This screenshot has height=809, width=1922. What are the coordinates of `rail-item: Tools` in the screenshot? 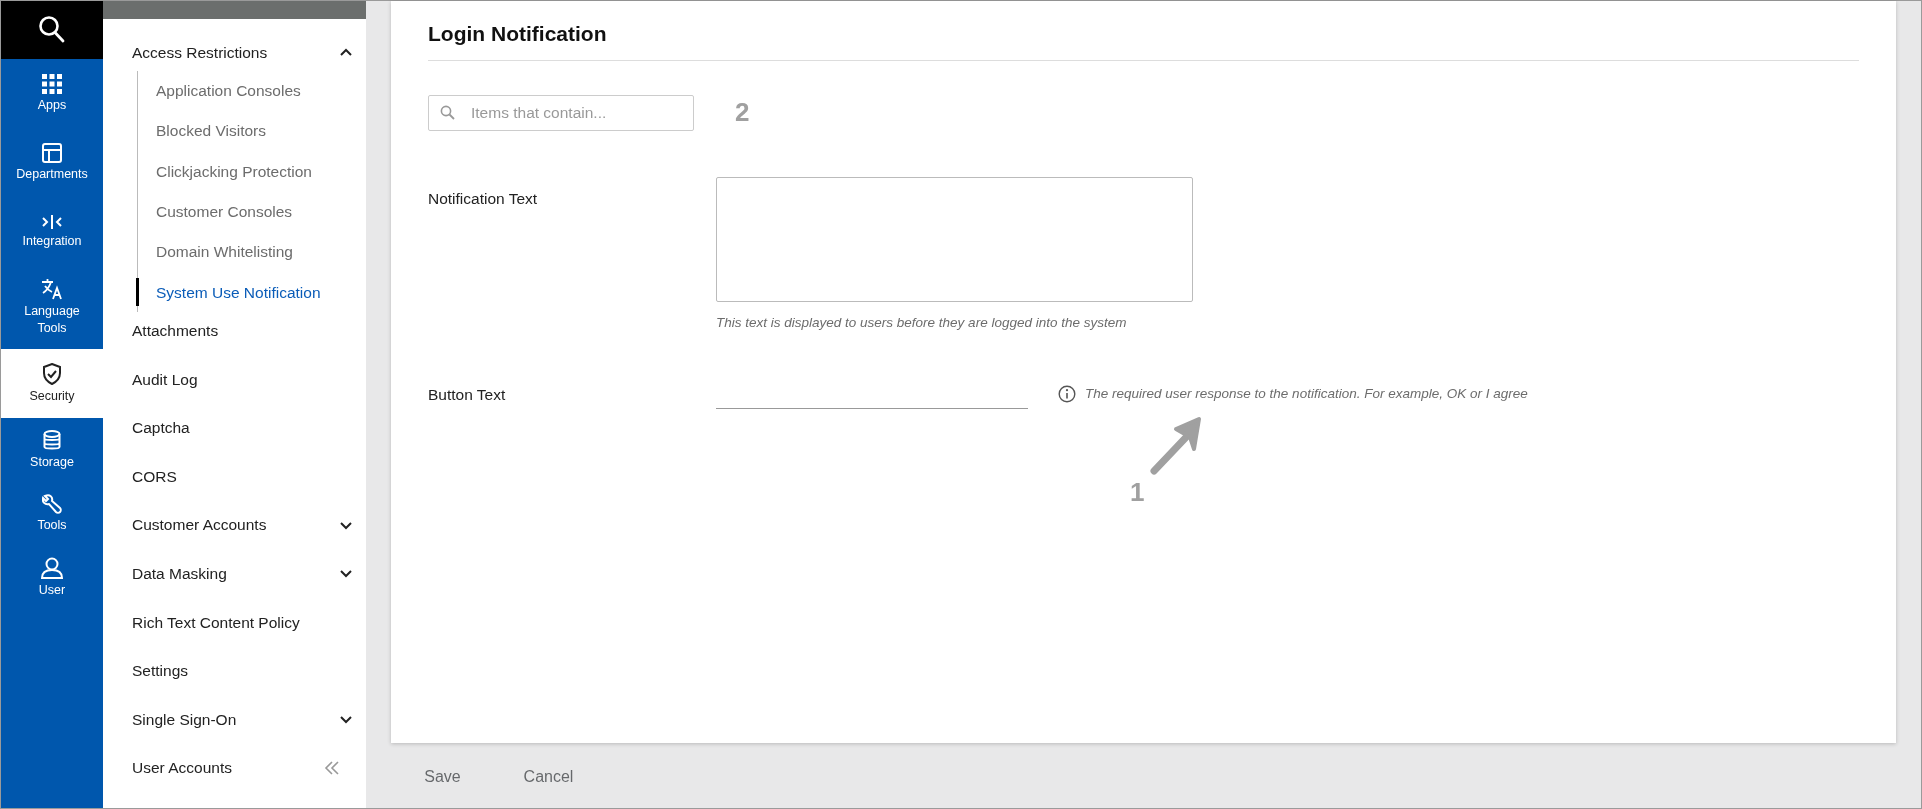 It's located at (52, 514).